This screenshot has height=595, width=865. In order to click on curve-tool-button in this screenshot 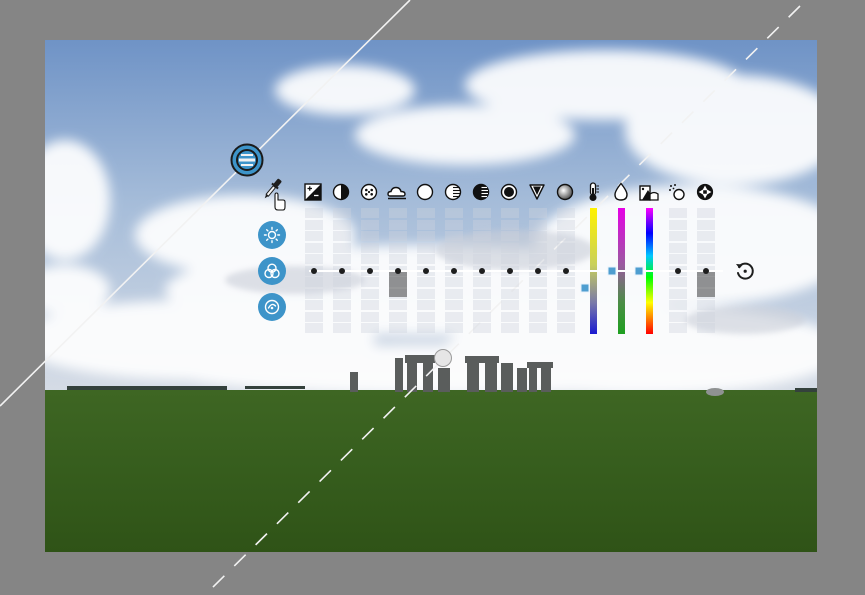, I will do `click(272, 307)`.